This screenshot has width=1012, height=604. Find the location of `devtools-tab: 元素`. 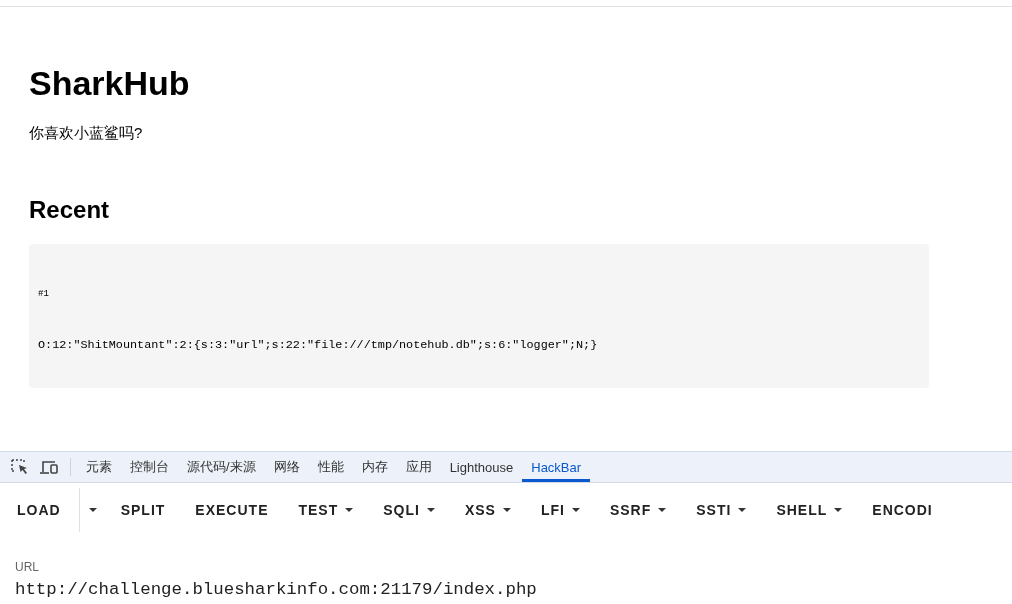

devtools-tab: 元素 is located at coordinates (99, 467).